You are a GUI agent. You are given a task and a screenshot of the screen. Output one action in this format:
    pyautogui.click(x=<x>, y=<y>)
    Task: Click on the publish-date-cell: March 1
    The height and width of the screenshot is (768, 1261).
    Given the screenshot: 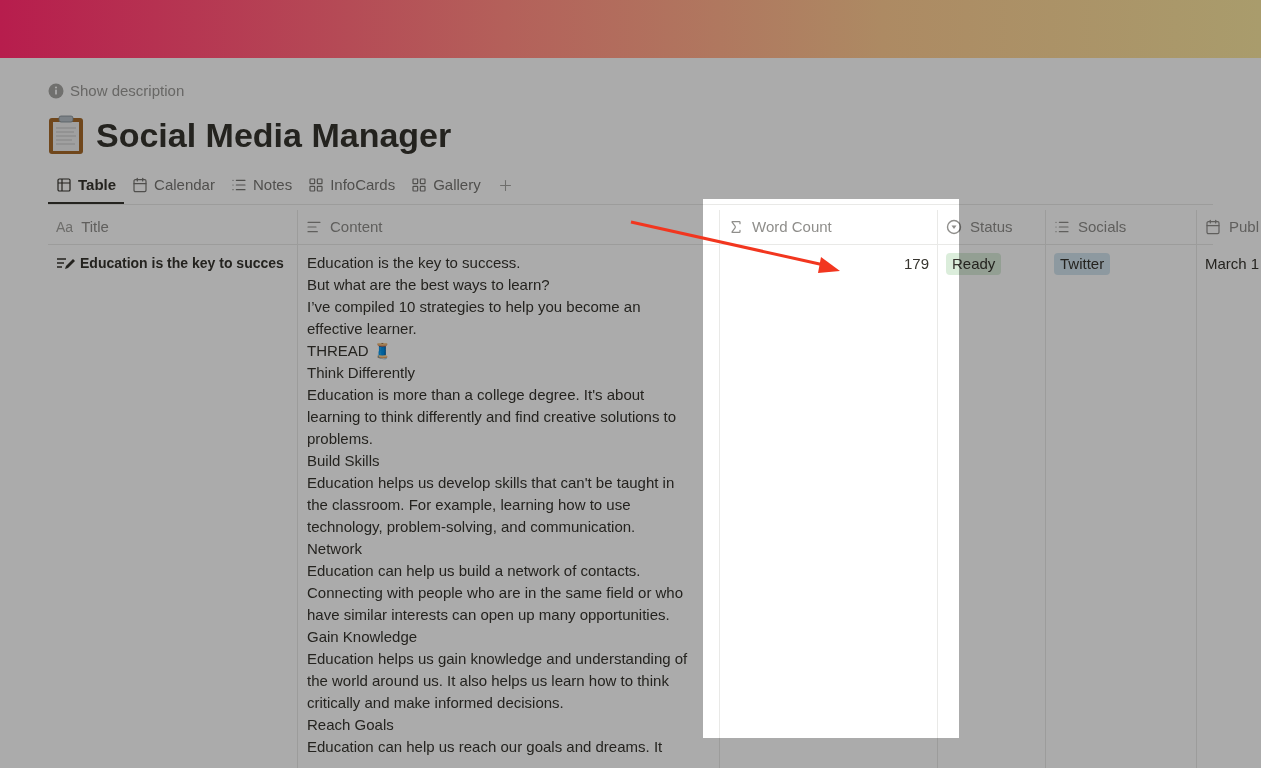 What is the action you would take?
    pyautogui.click(x=1232, y=263)
    